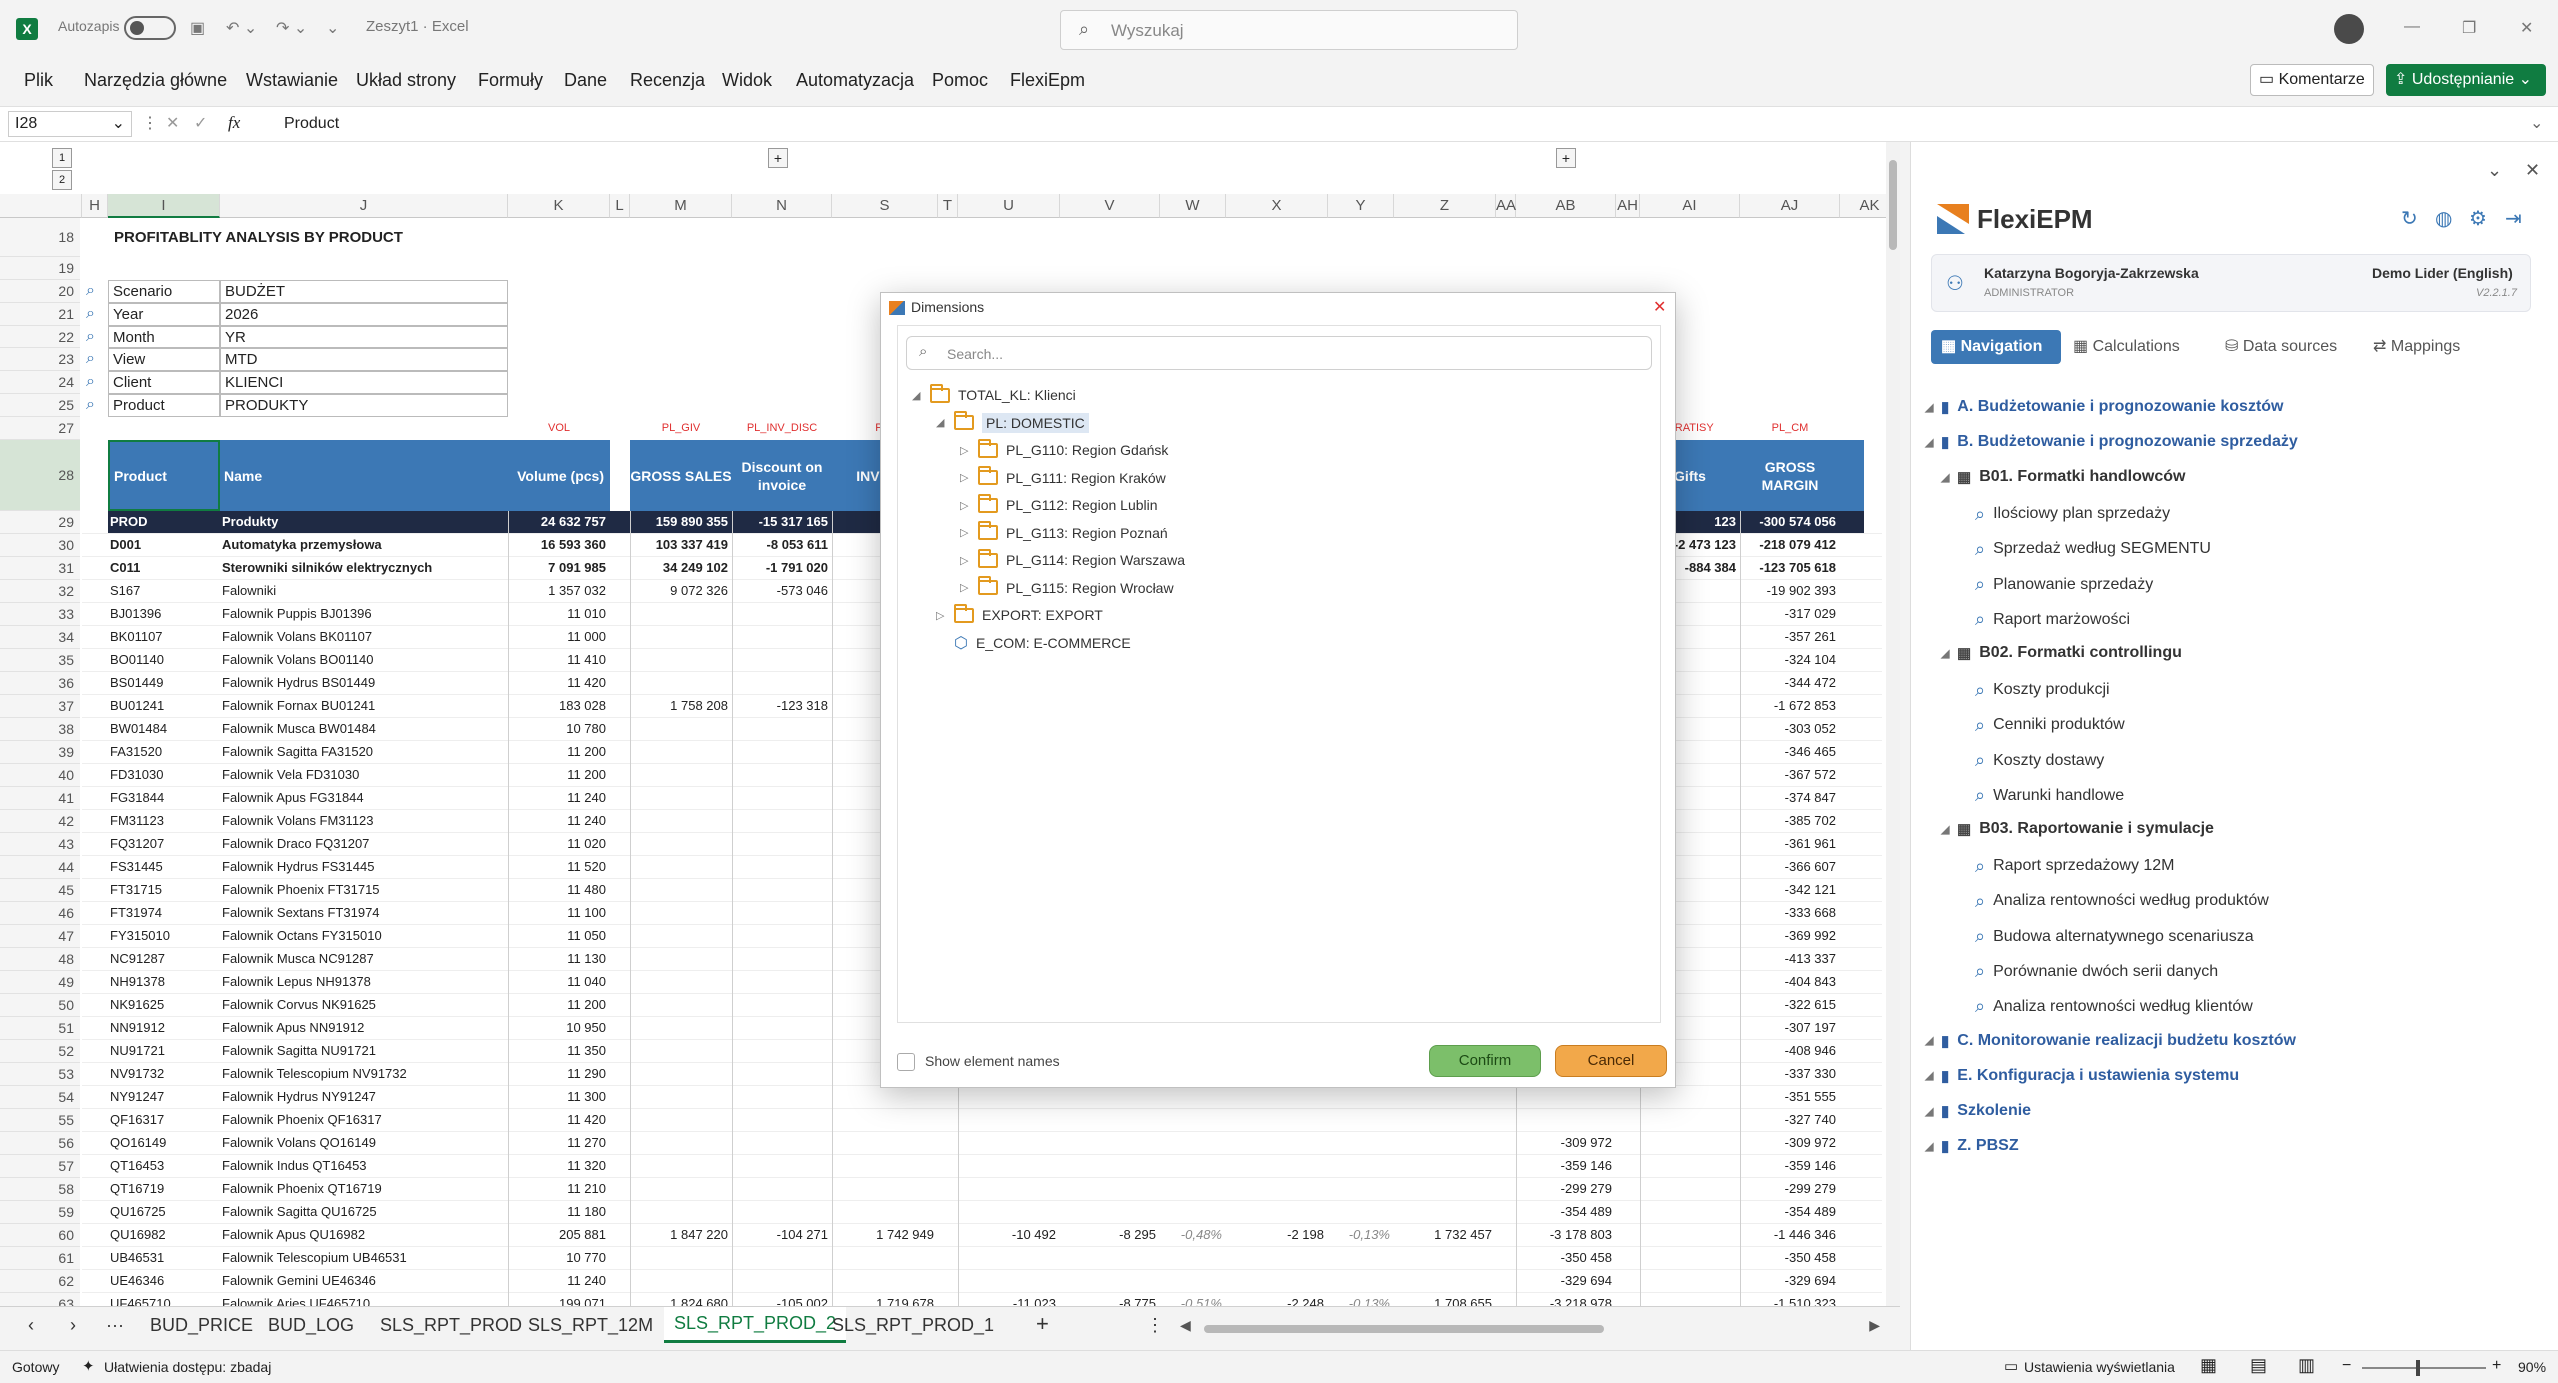  What do you see at coordinates (1790, 890) in the screenshot?
I see `value-cell: -342 121` at bounding box center [1790, 890].